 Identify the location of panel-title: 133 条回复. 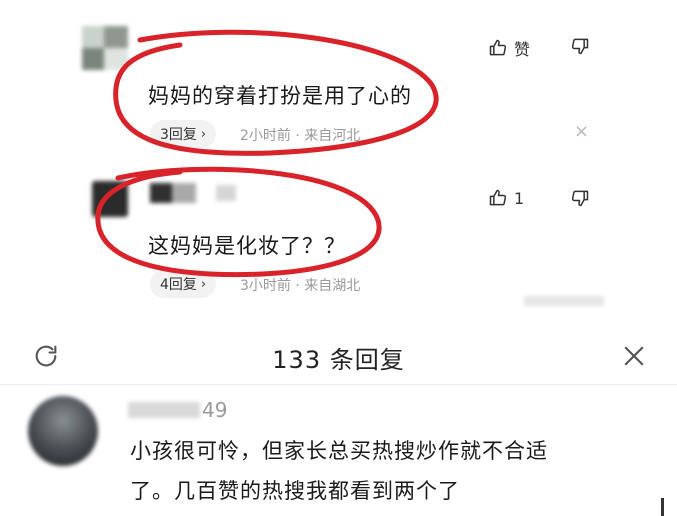
(338, 360).